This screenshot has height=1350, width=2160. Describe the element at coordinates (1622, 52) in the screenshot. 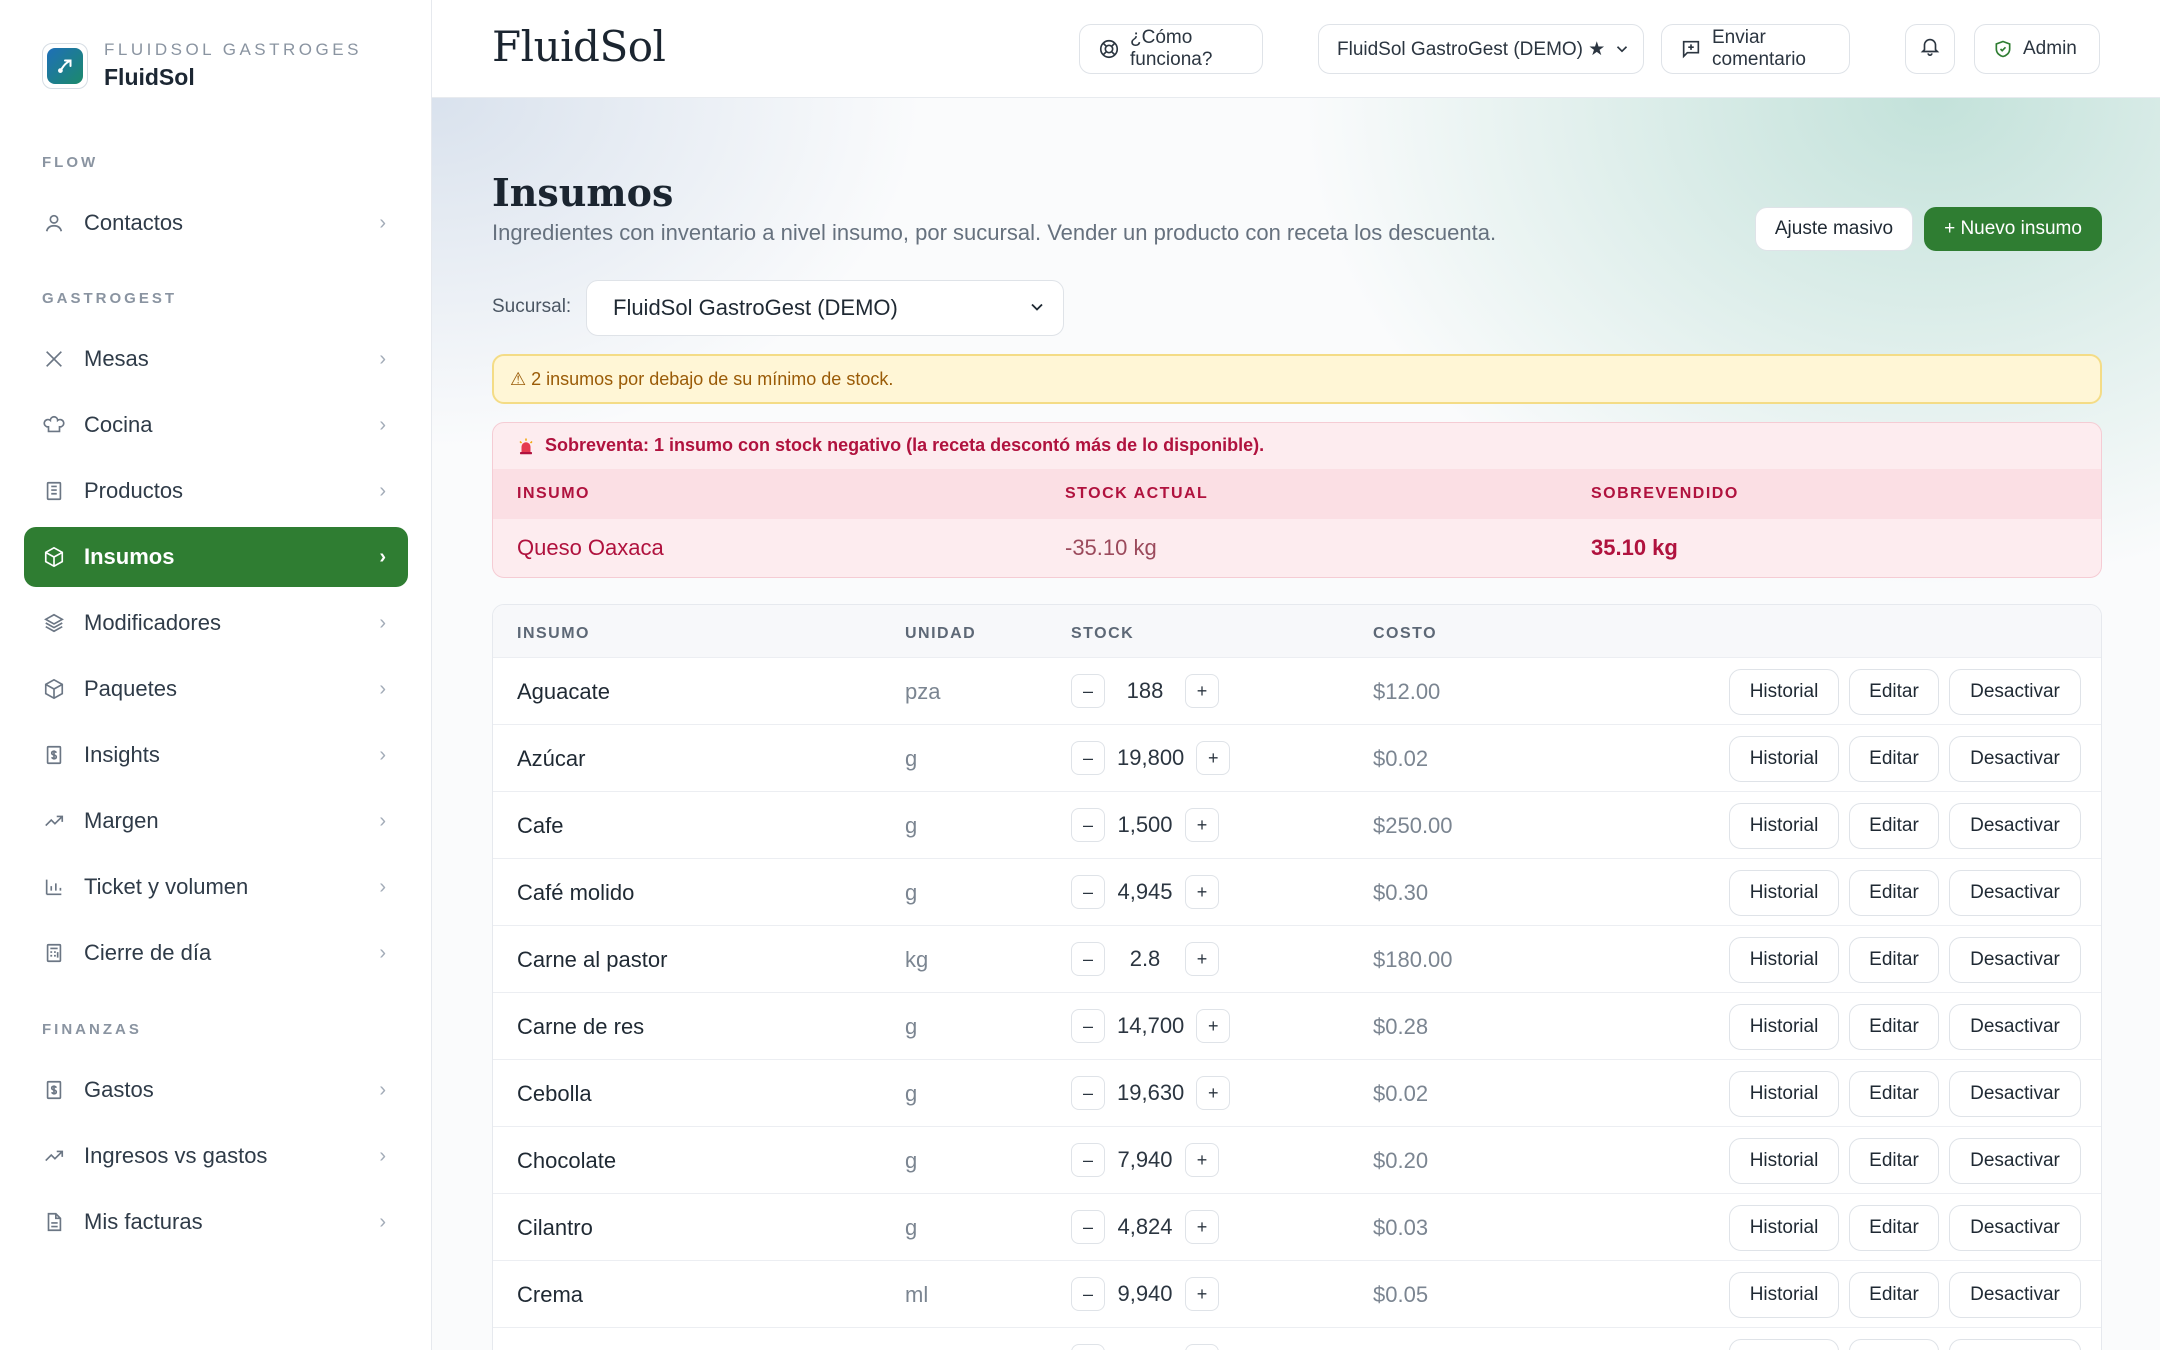

I see `chevron-down-icon` at that location.